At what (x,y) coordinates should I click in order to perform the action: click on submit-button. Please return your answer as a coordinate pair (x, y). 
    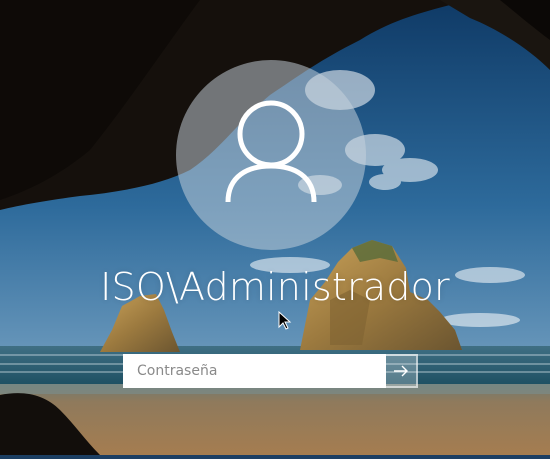
    Looking at the image, I should click on (402, 371).